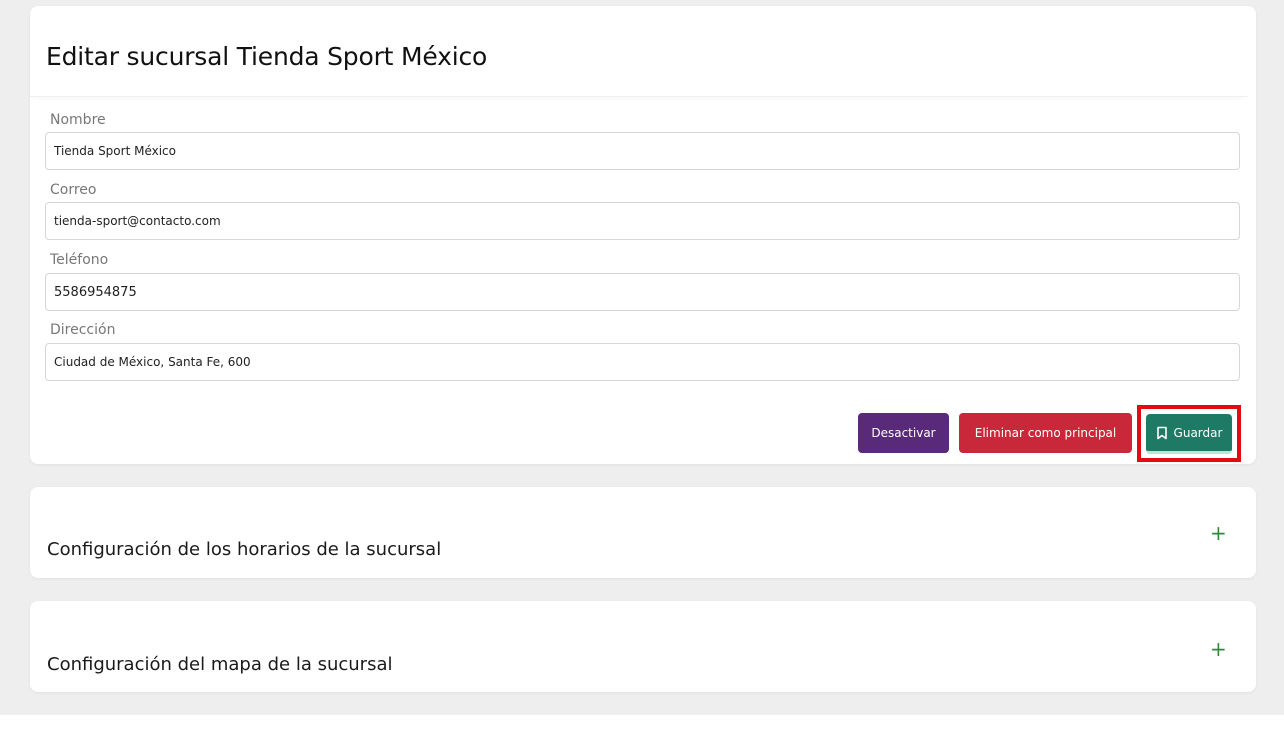  I want to click on deactivate-button: Desactivar, so click(903, 433).